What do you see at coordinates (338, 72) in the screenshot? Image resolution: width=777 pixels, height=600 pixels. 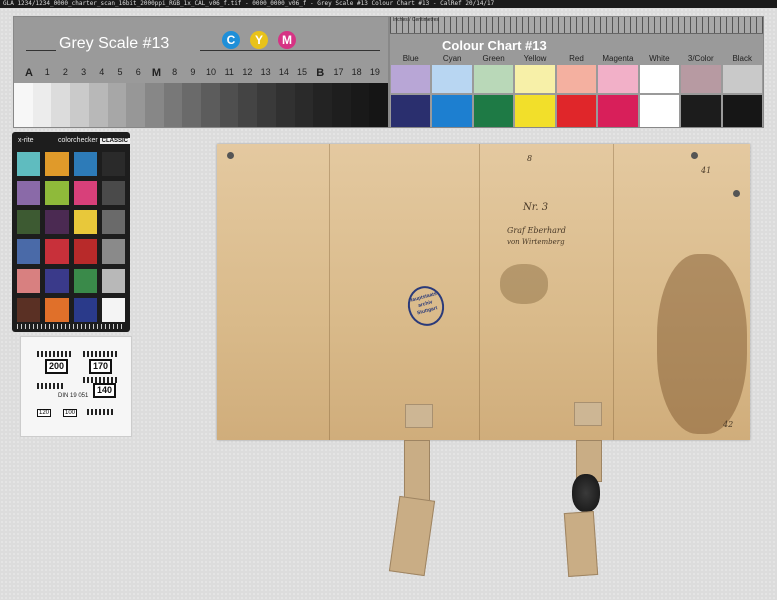 I see `grey-scale-number: 17` at bounding box center [338, 72].